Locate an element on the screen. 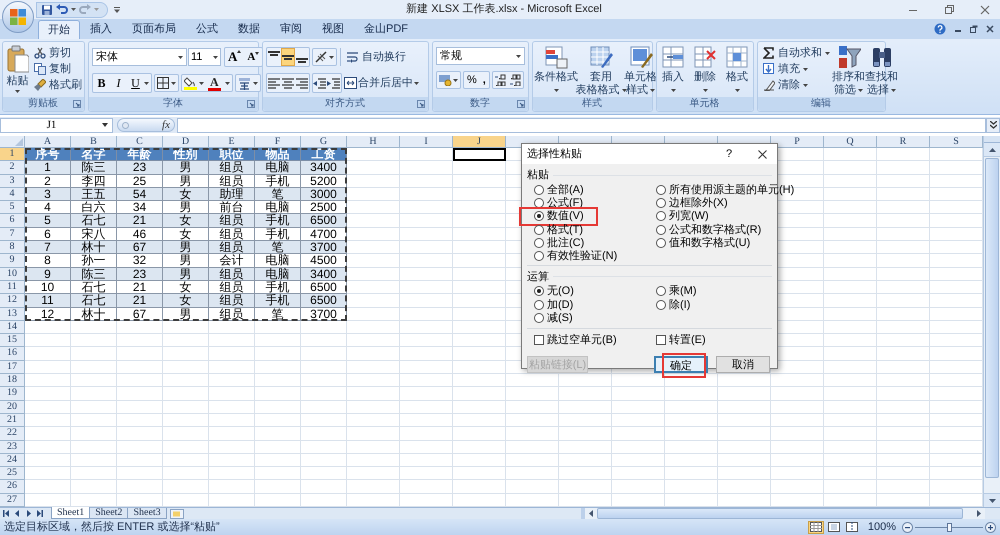  bold-button: B is located at coordinates (101, 83).